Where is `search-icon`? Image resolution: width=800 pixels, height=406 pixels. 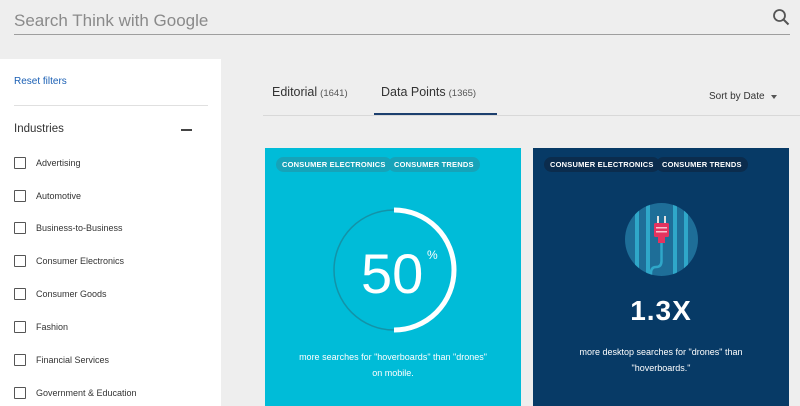 search-icon is located at coordinates (781, 17).